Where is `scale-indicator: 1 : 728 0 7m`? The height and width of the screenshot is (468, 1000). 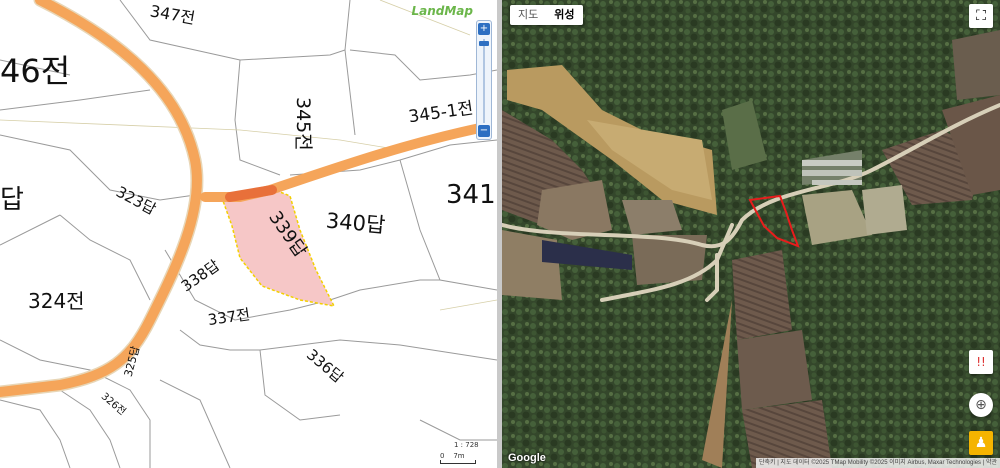 scale-indicator: 1 : 728 0 7m is located at coordinates (460, 452).